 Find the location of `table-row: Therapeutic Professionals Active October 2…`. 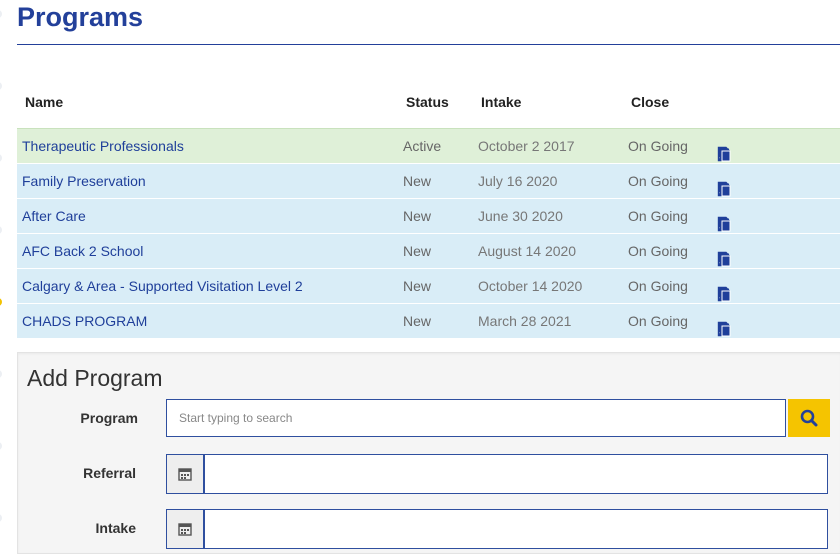

table-row: Therapeutic Professionals Active October 2… is located at coordinates (428, 146).